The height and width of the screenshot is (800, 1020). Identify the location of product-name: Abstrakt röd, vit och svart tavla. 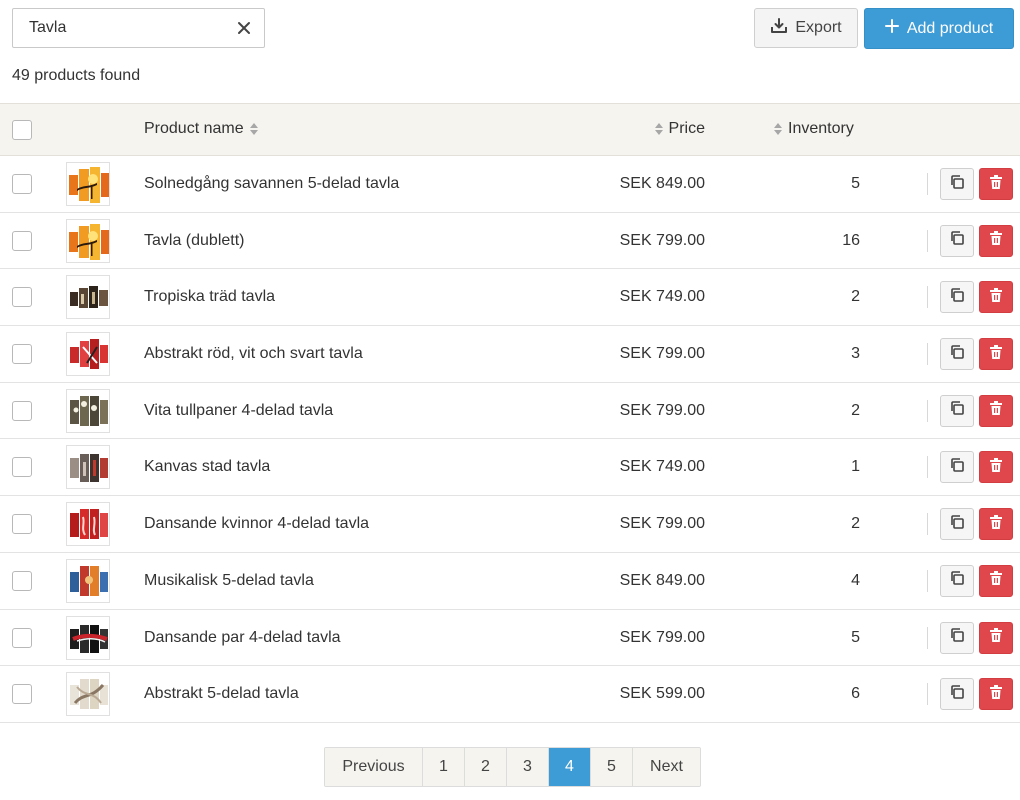
(253, 354).